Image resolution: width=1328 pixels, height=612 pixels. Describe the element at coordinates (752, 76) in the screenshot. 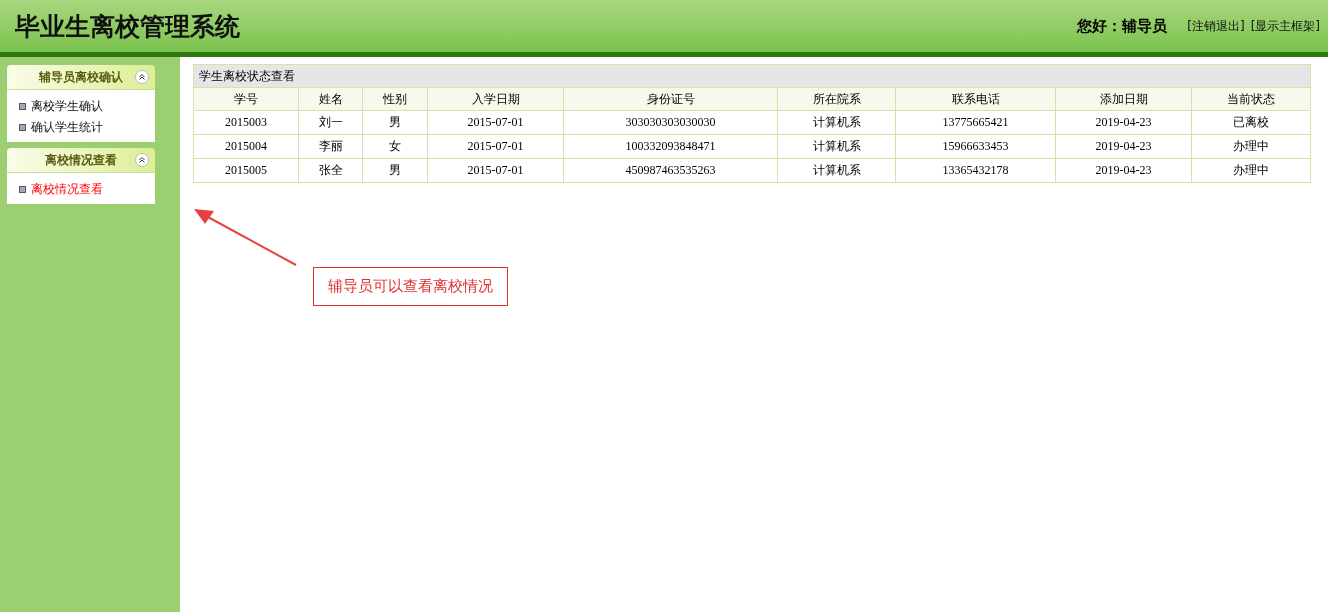

I see `table-caption: 学生离校状态查看` at that location.